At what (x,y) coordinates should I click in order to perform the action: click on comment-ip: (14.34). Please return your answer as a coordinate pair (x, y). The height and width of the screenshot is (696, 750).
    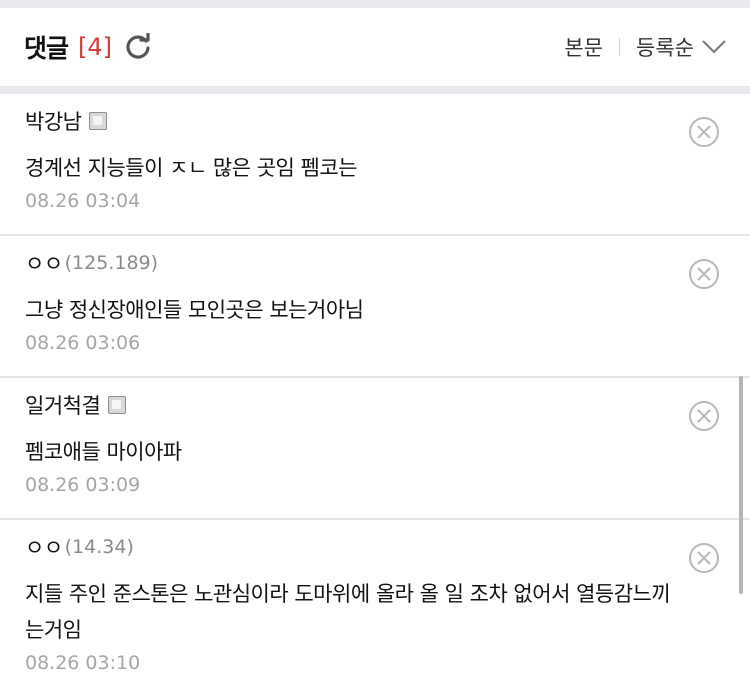
    Looking at the image, I should click on (99, 547).